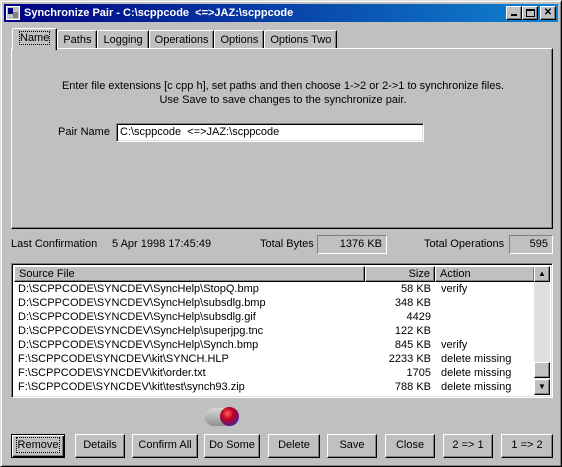  Describe the element at coordinates (352, 244) in the screenshot. I see `total-bytes-value: 1376 KB` at that location.